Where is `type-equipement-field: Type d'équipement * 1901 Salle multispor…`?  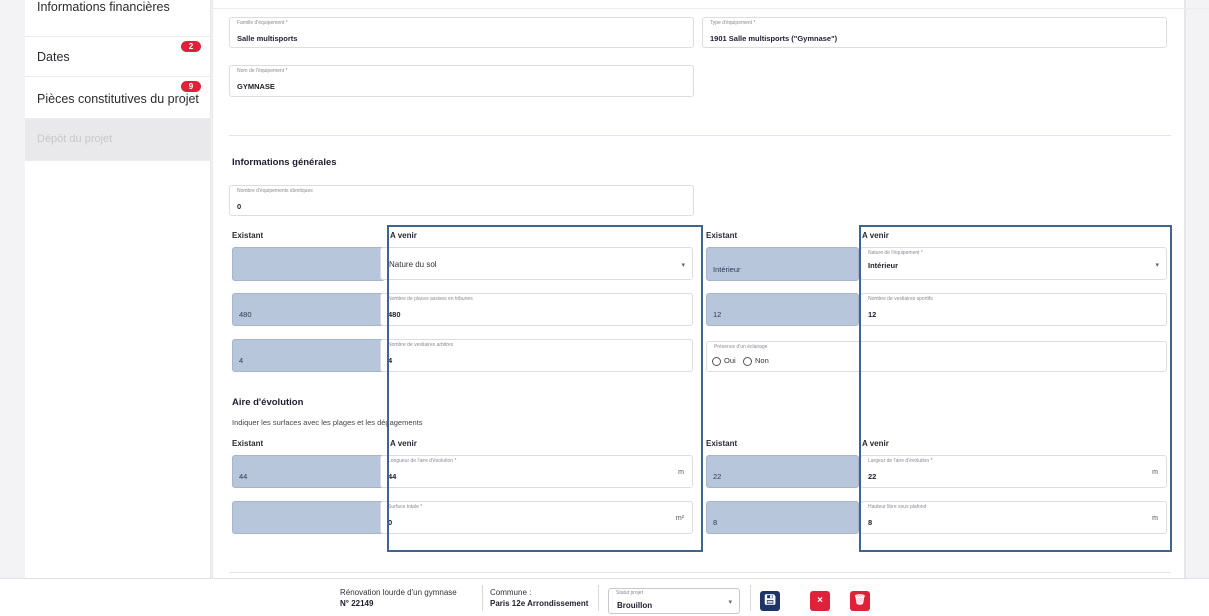 type-equipement-field: Type d'équipement * 1901 Salle multispor… is located at coordinates (934, 32).